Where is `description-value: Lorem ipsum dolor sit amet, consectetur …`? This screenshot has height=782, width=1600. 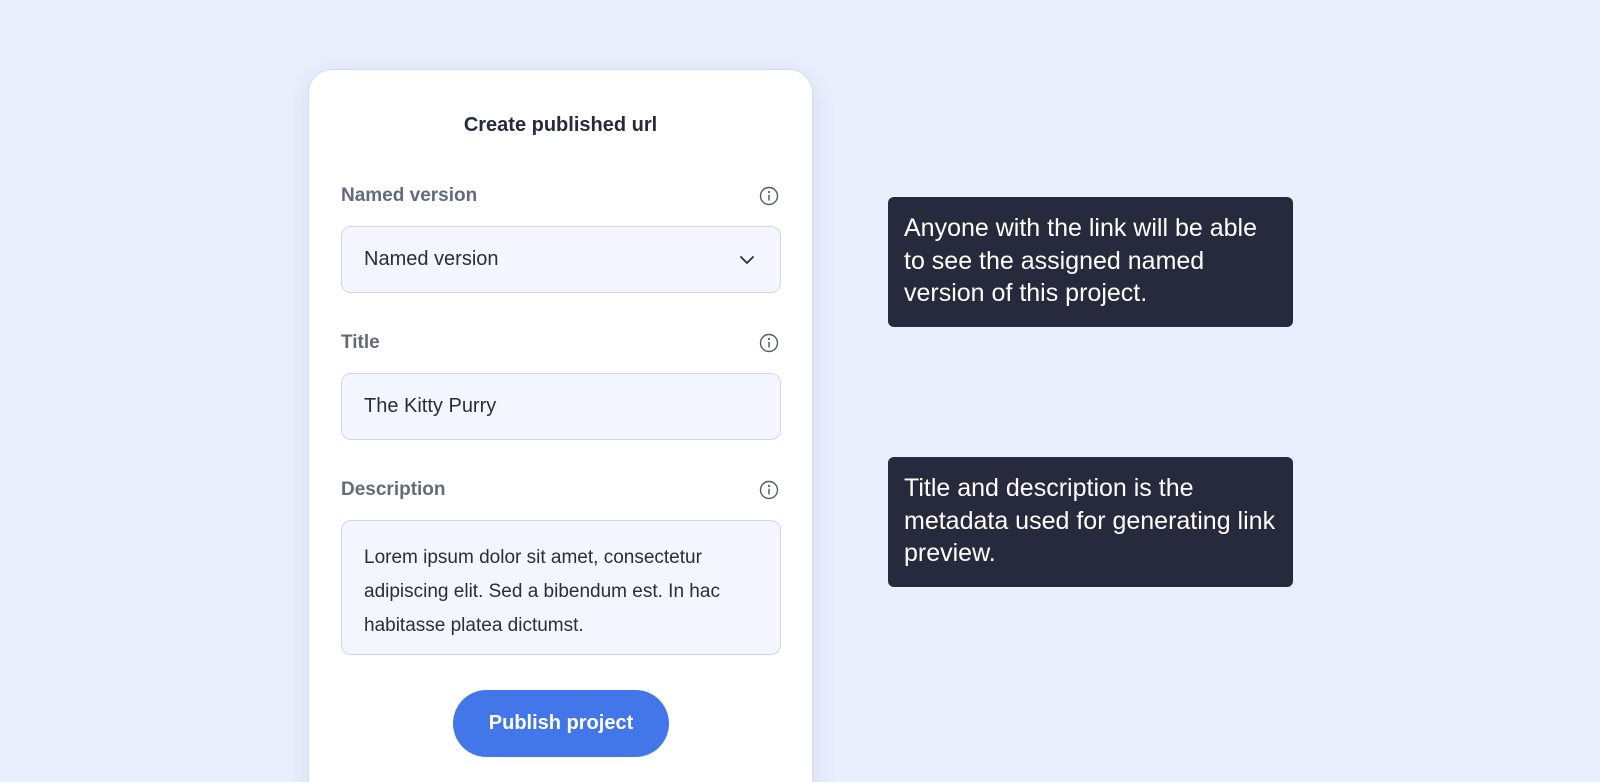 description-value: Lorem ipsum dolor sit amet, consectetur … is located at coordinates (542, 591).